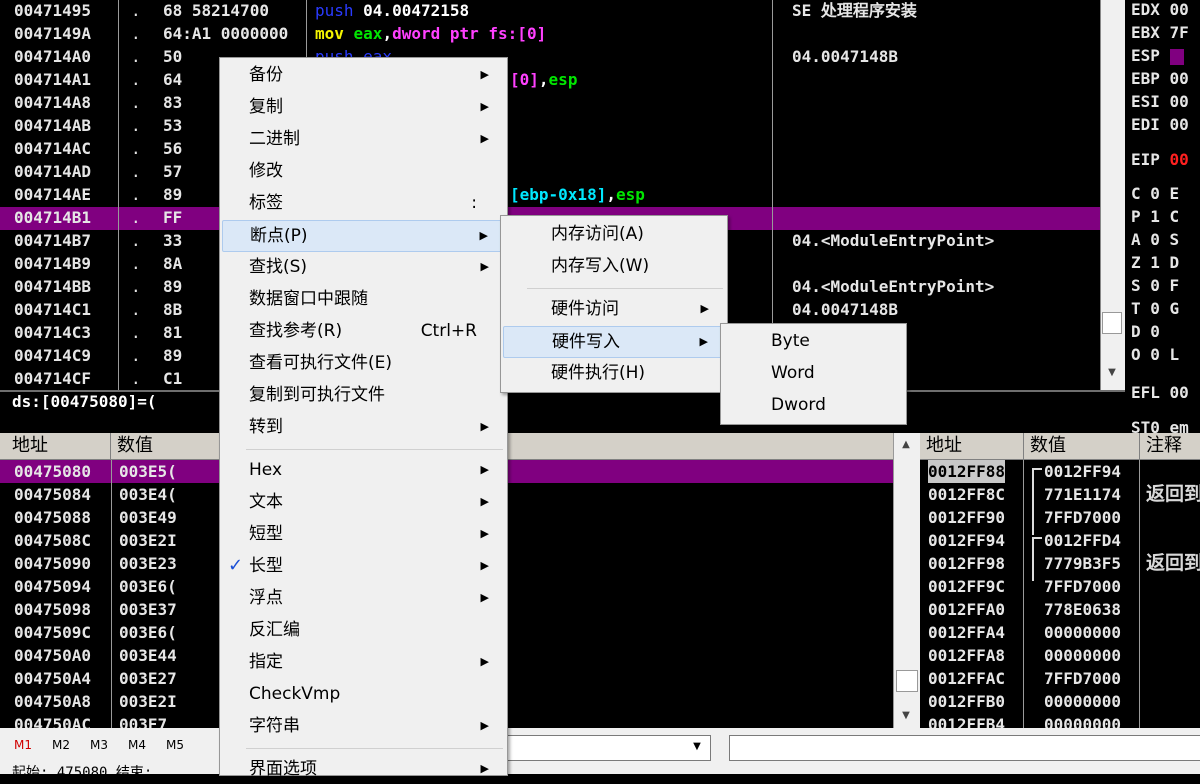 The image size is (1200, 784). What do you see at coordinates (363, 566) in the screenshot?
I see `context-menu-item: ✓ 长型 ▶` at bounding box center [363, 566].